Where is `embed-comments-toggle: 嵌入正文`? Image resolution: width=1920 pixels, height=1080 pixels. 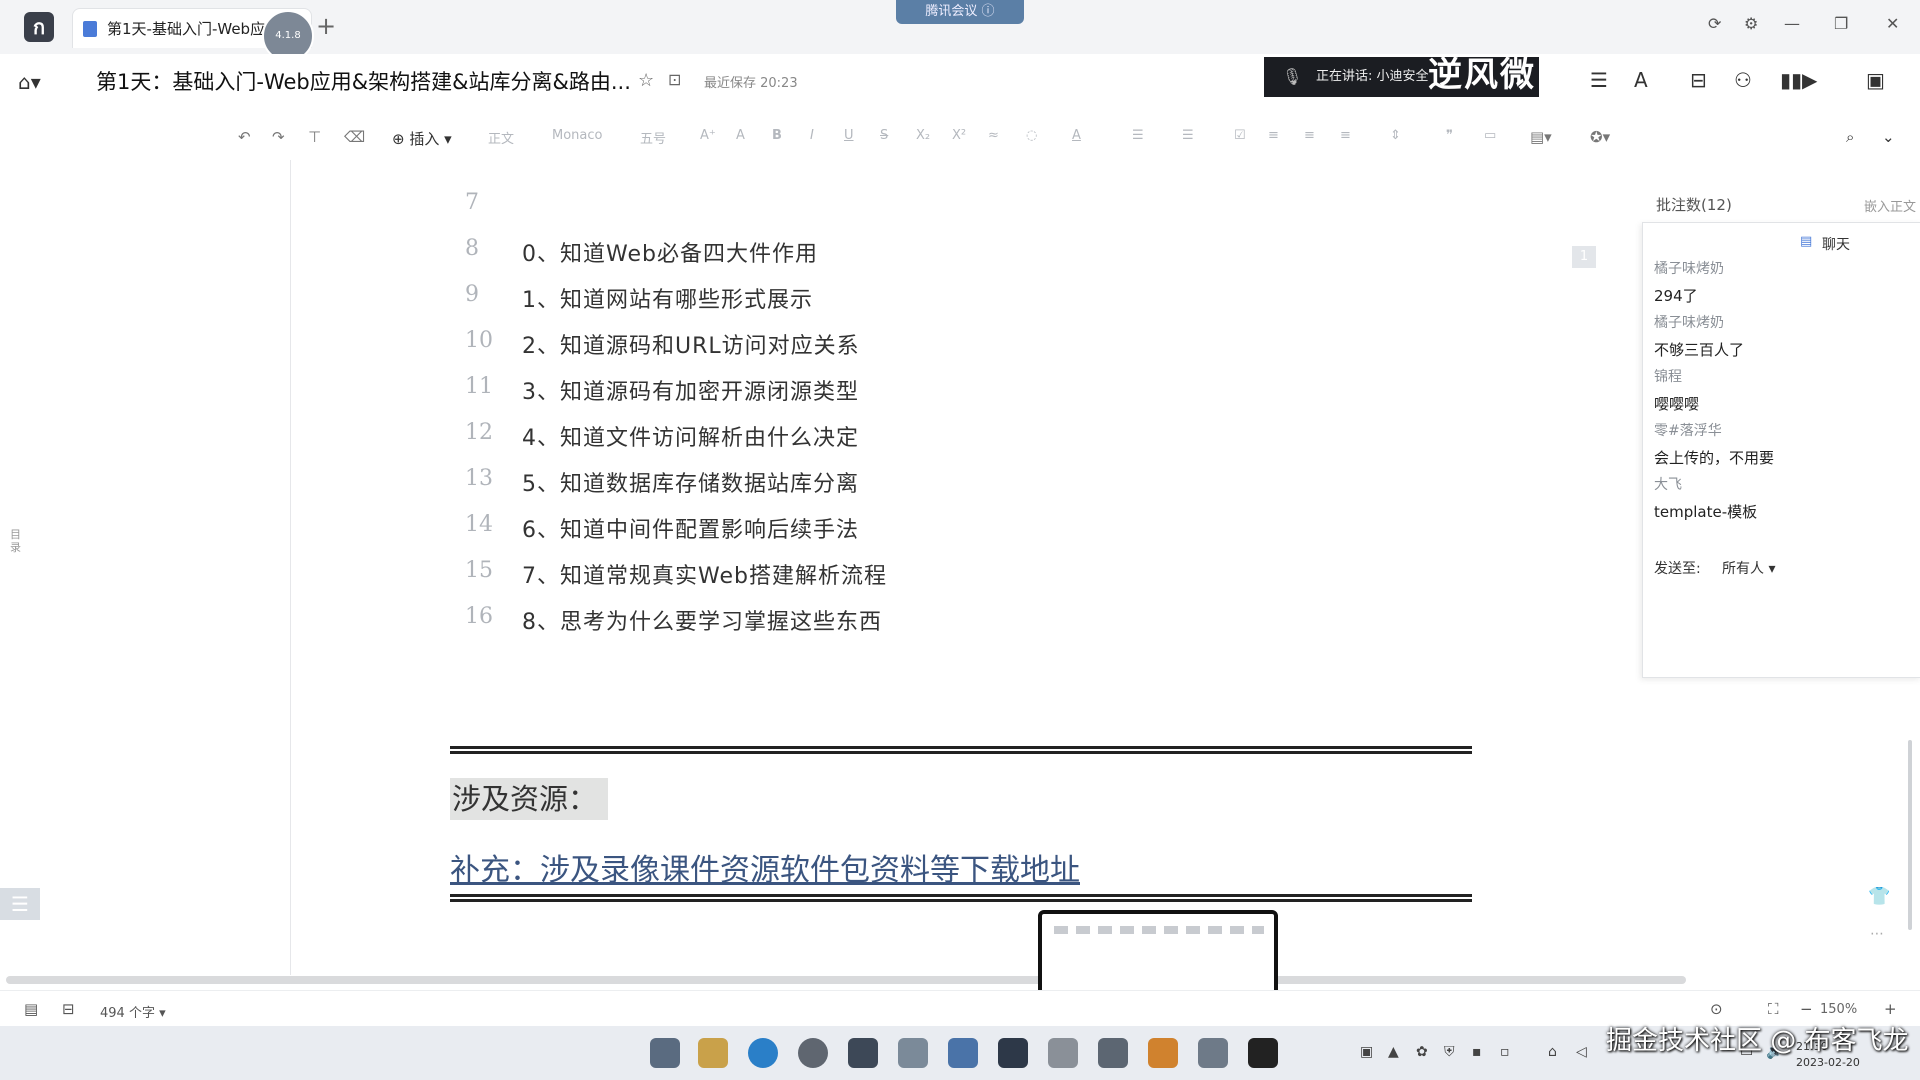 embed-comments-toggle: 嵌入正文 is located at coordinates (1890, 205).